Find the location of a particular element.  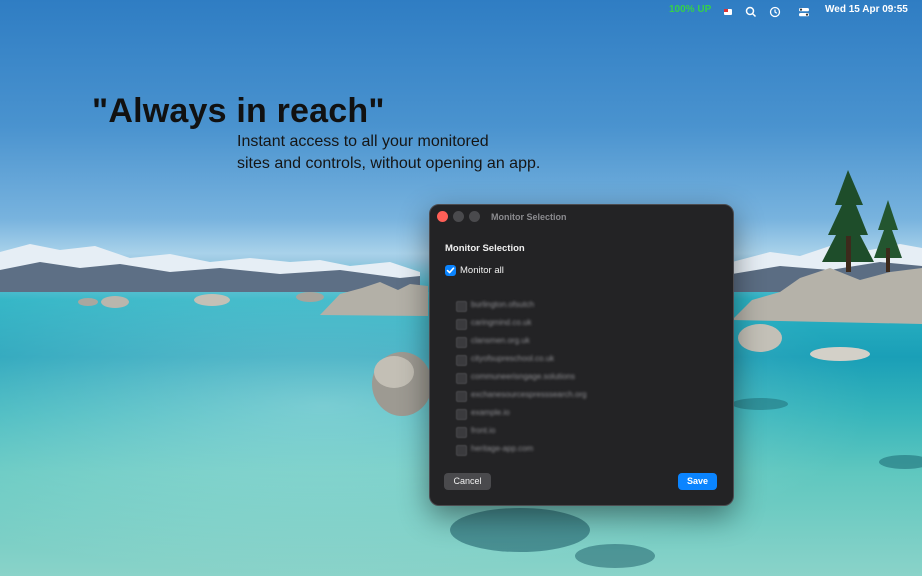

zoom-window-button is located at coordinates (474, 216).